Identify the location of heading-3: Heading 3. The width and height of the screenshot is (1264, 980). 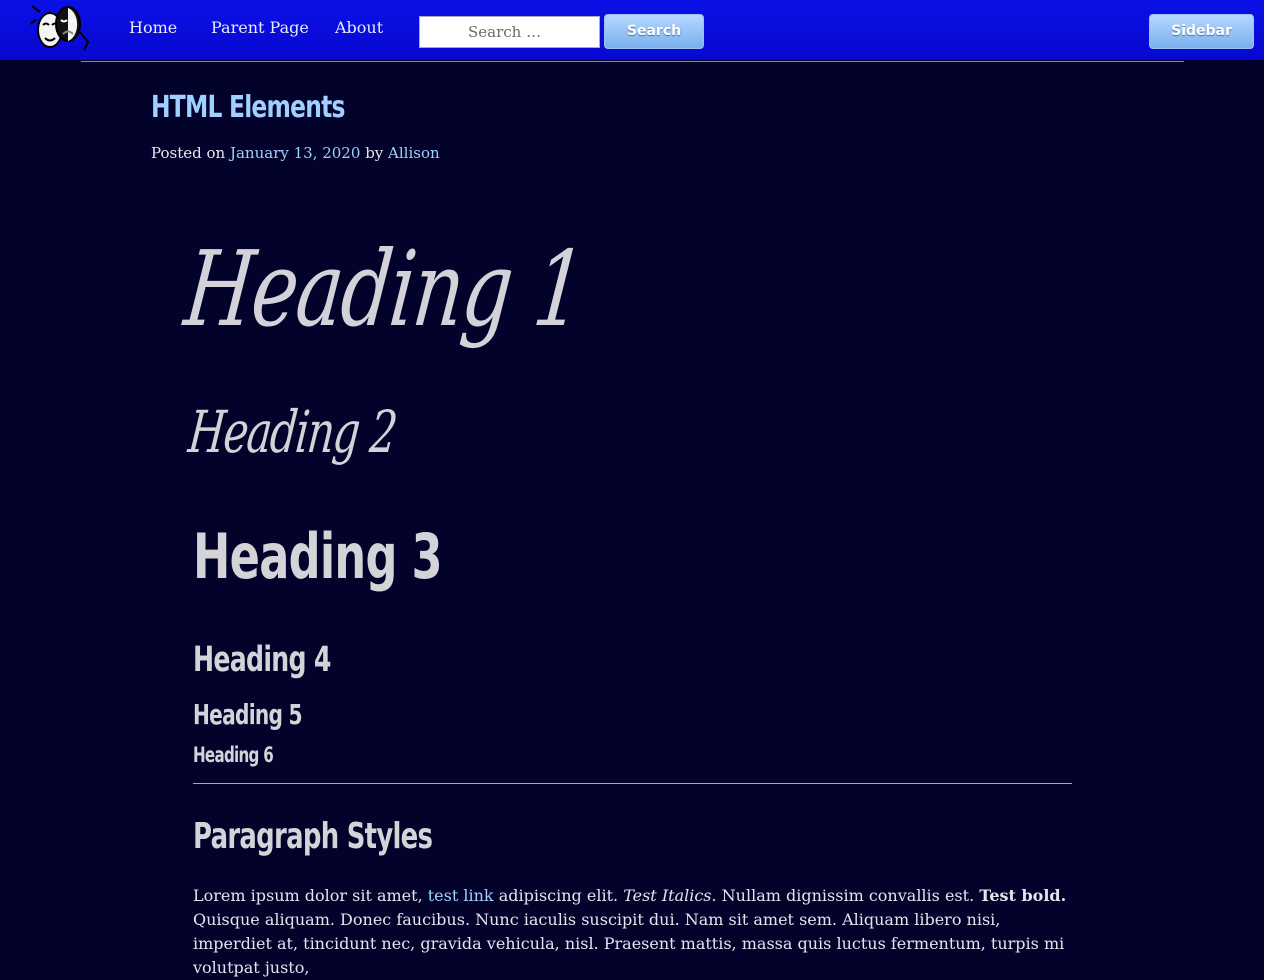
(318, 556).